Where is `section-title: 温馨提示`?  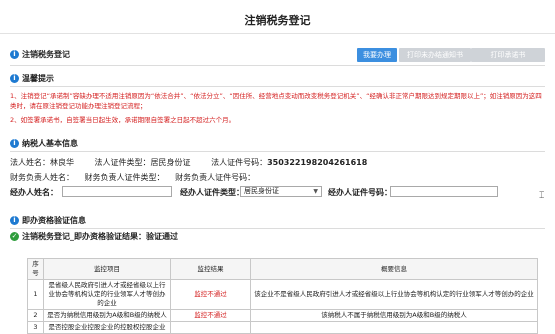 section-title: 温馨提示 is located at coordinates (38, 78).